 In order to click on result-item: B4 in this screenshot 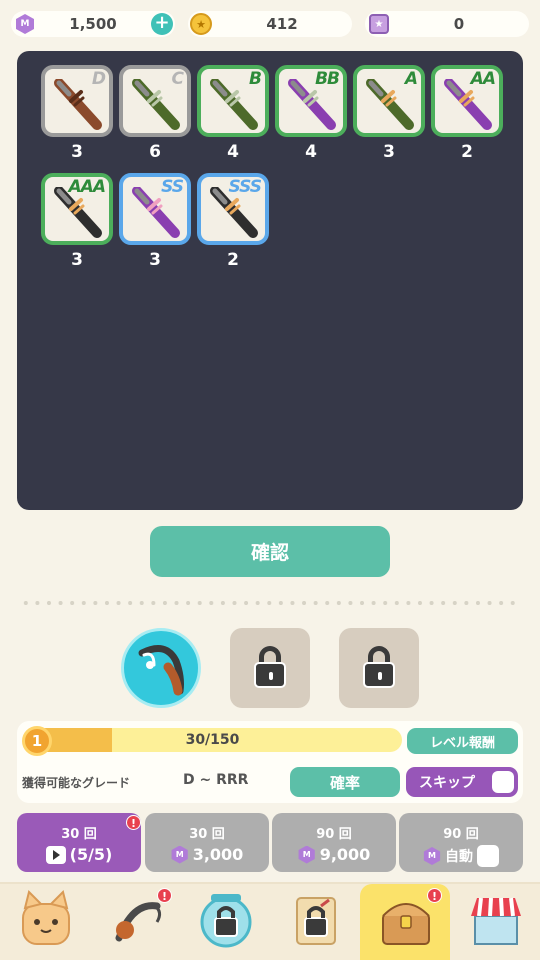, I will do `click(233, 113)`.